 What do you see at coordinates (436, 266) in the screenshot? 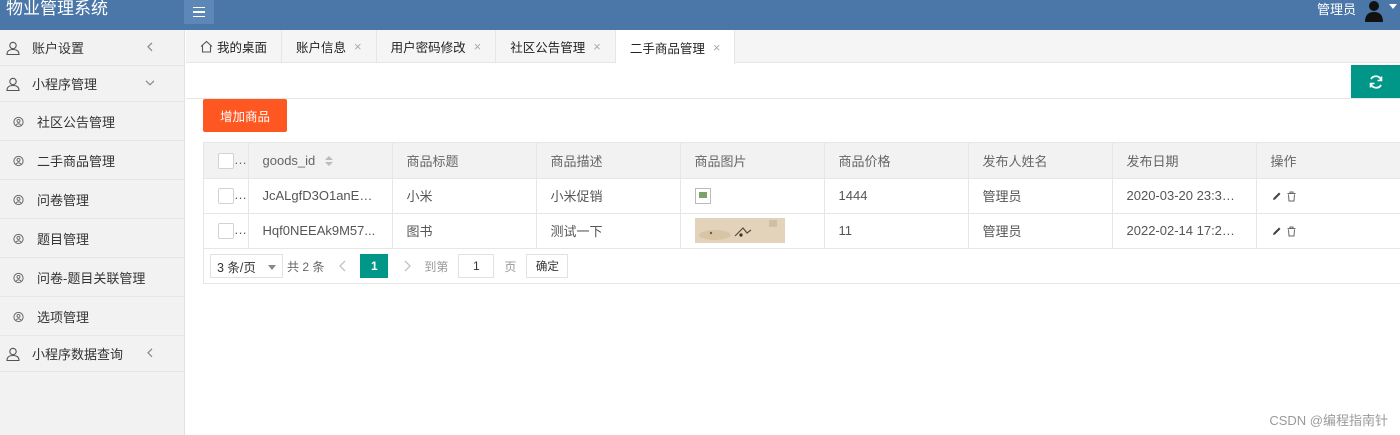
I see `goto-label: 到第` at bounding box center [436, 266].